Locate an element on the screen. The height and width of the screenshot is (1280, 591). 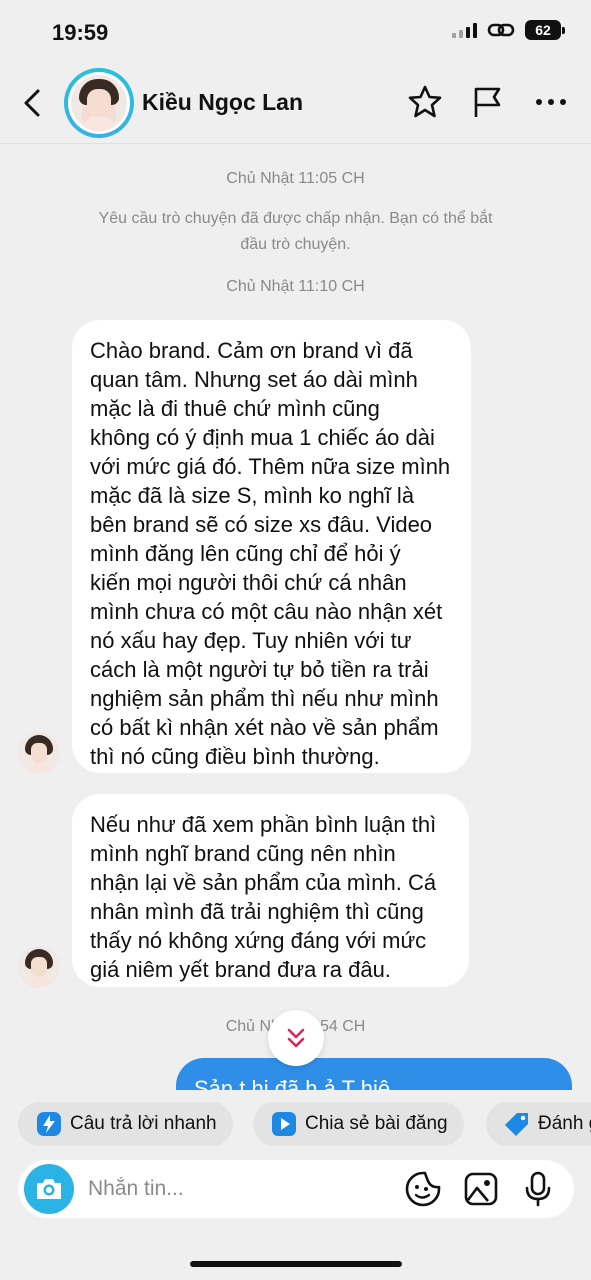
signal-icon is located at coordinates (464, 30).